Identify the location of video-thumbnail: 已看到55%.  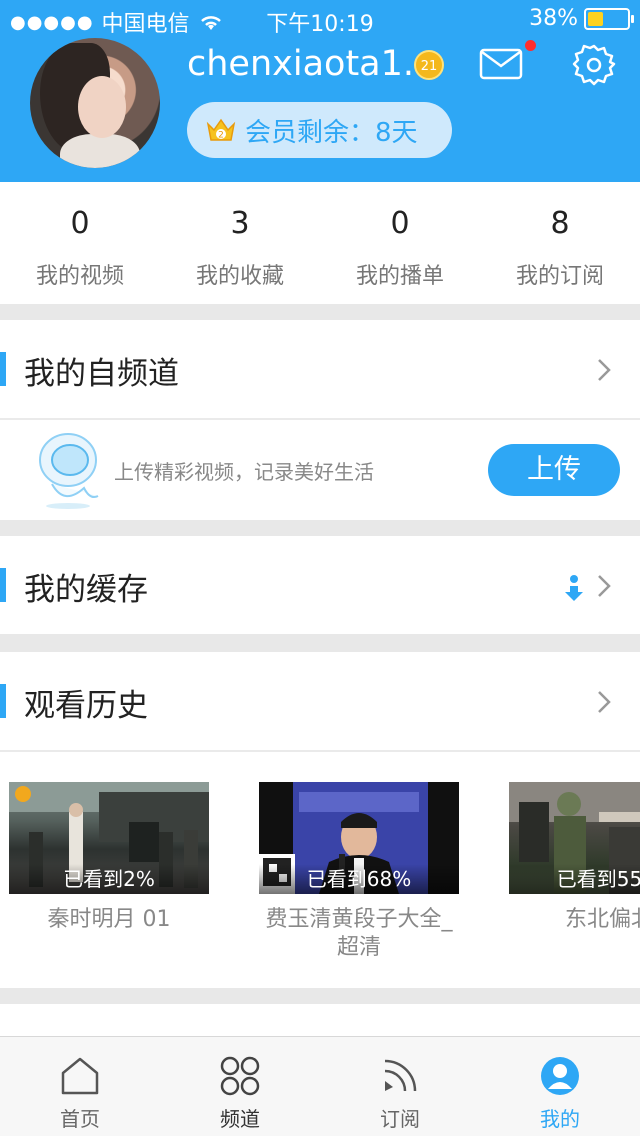
(574, 838).